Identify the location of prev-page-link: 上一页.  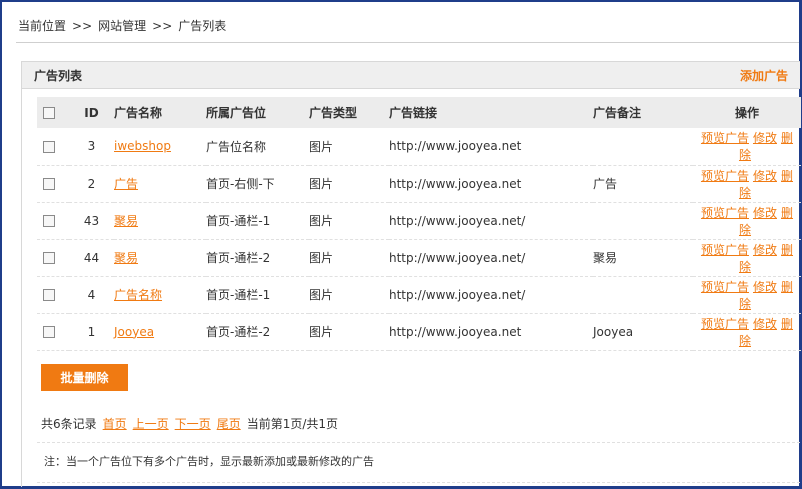
(151, 423).